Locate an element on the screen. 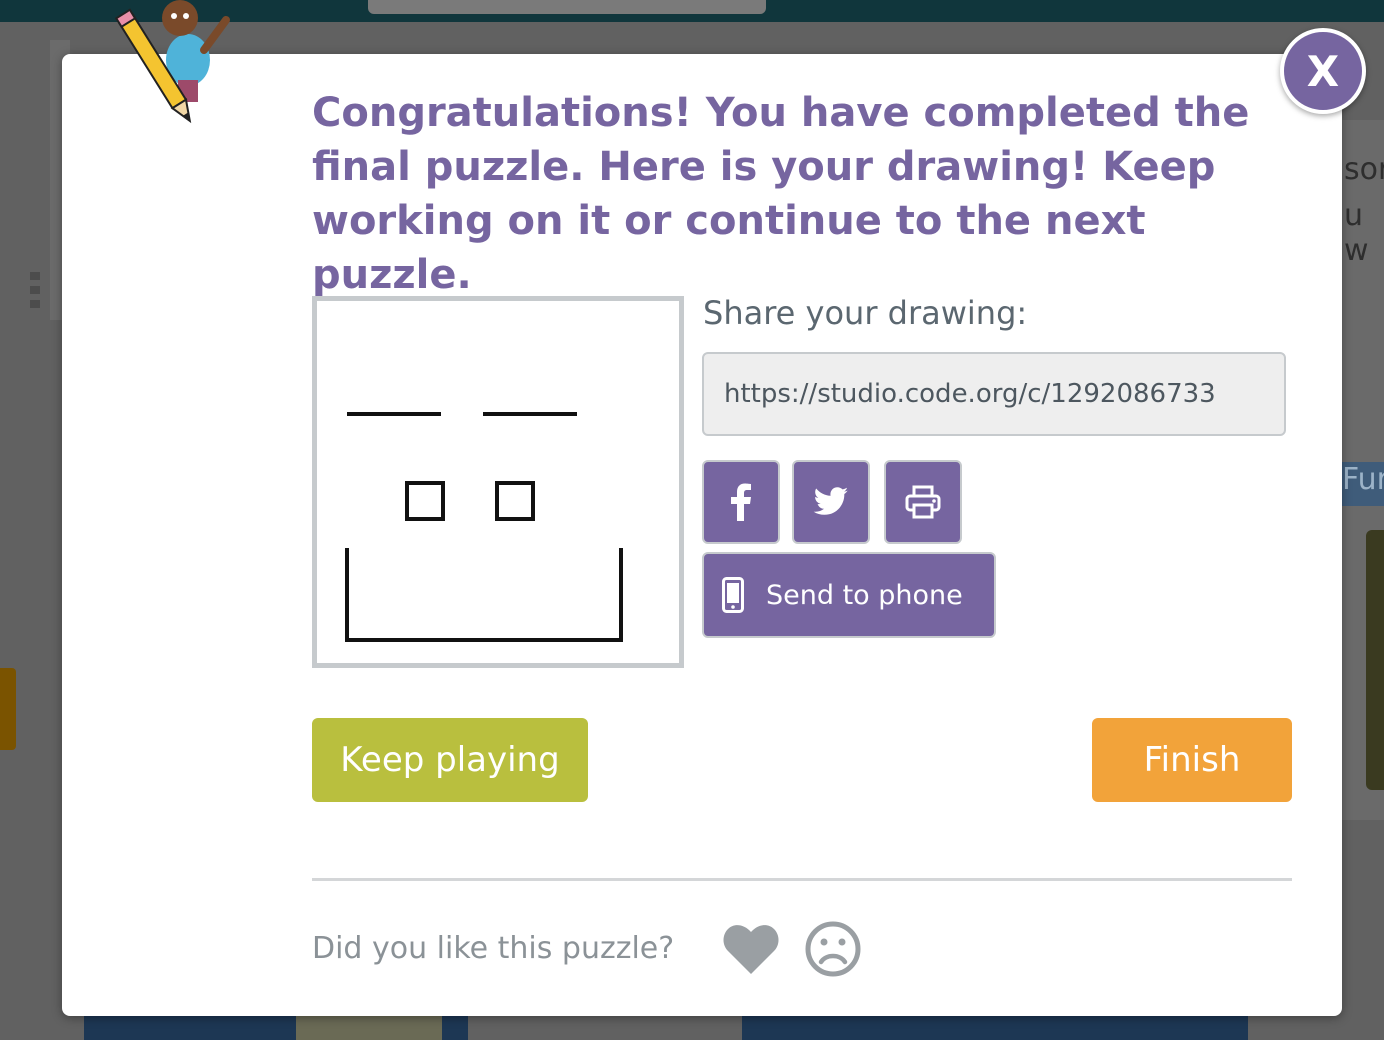  background-bottom-sprite is located at coordinates (369, 1027).